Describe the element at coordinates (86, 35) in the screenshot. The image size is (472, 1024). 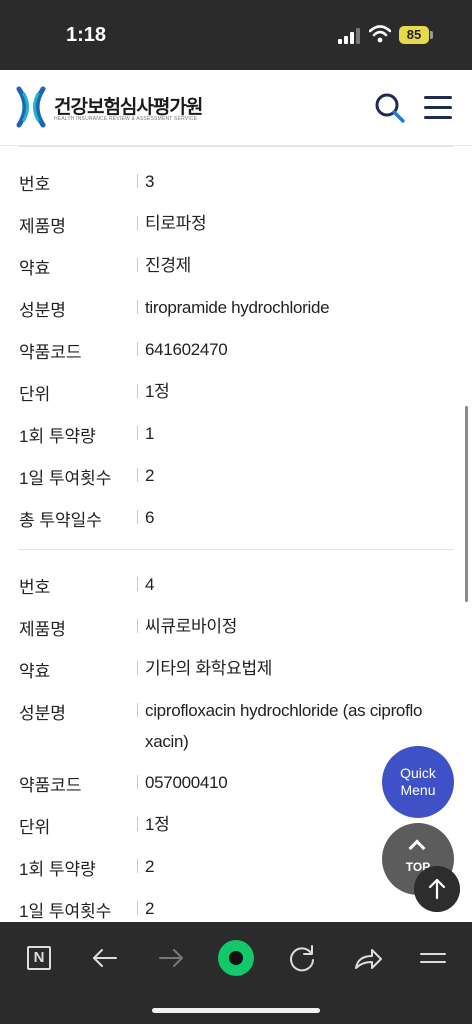
I see `status-time: 1:18` at that location.